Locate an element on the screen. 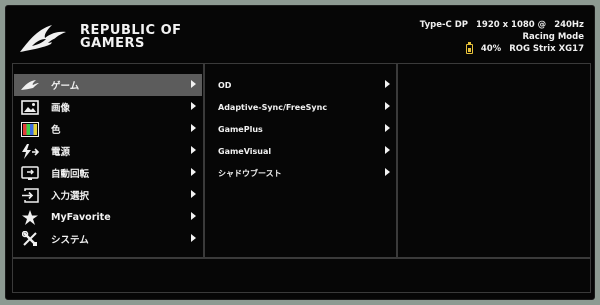 The width and height of the screenshot is (600, 305). auto-rotate-icon is located at coordinates (30, 173).